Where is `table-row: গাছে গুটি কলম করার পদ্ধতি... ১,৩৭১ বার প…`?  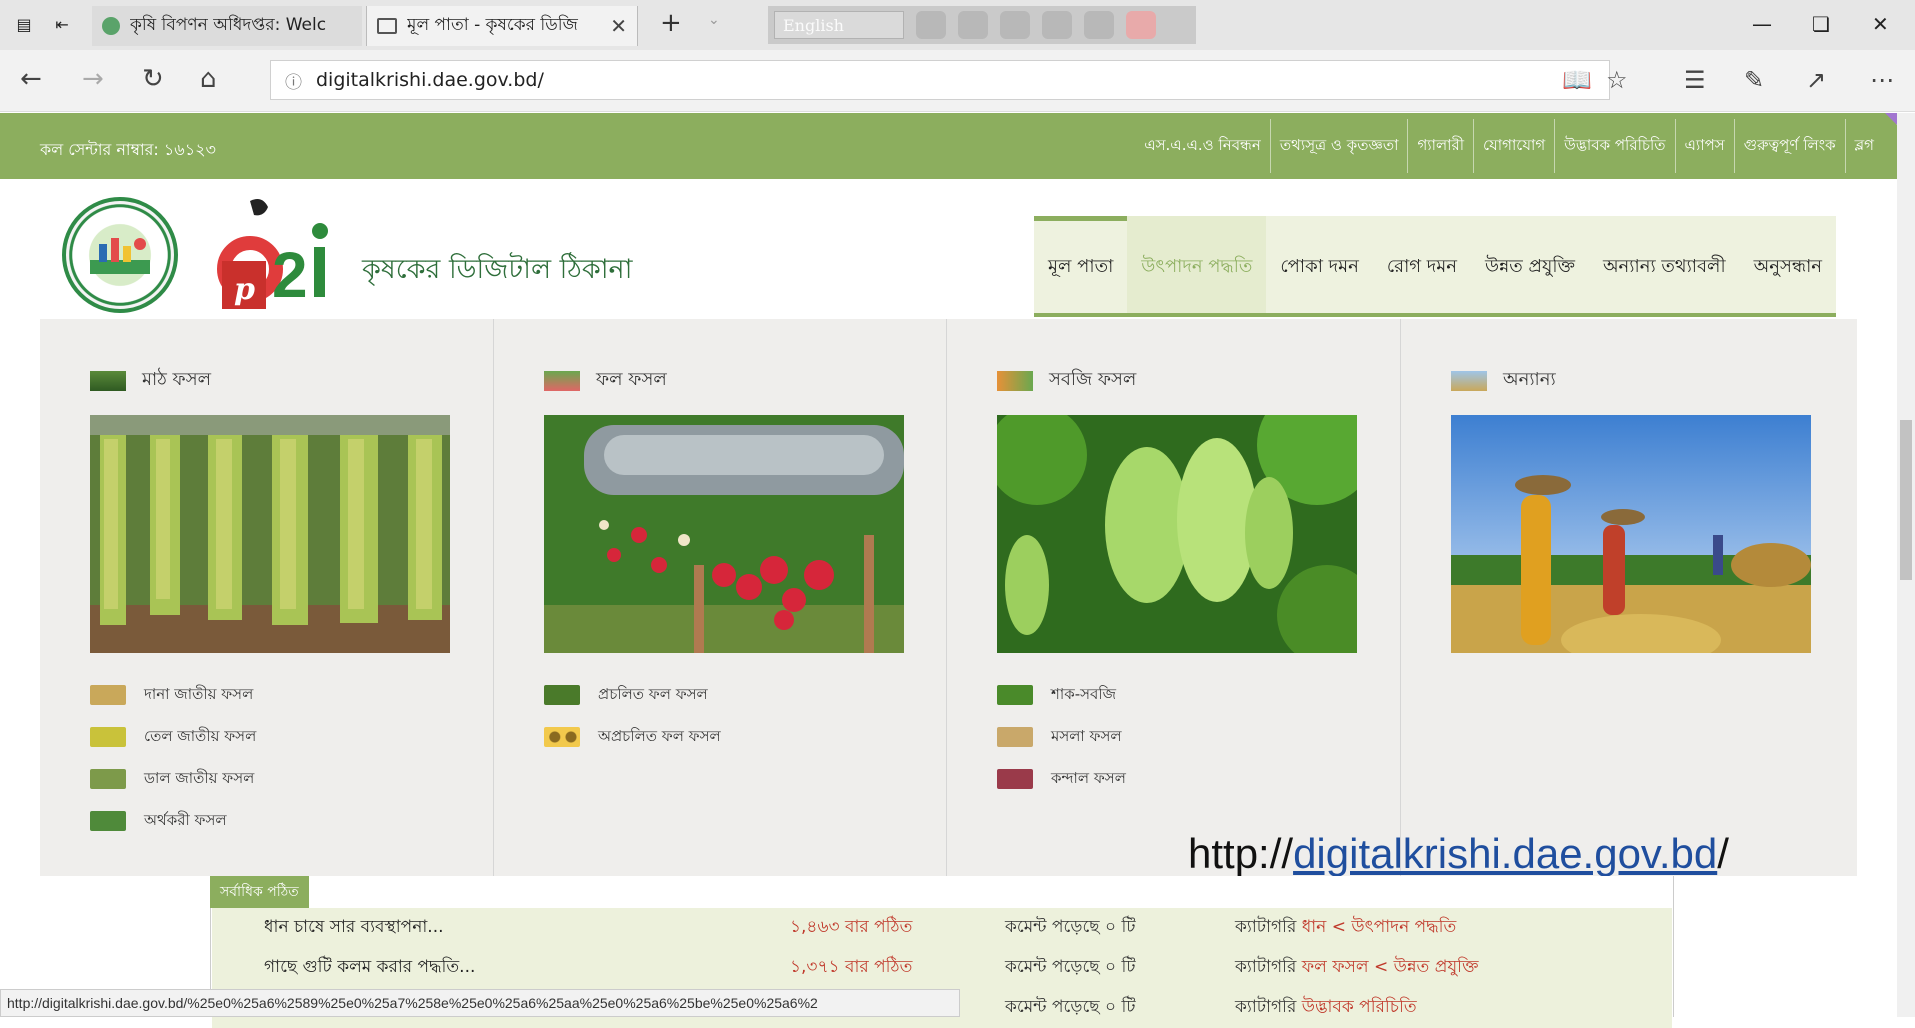 table-row: গাছে গুটি কলম করার পদ্ধতি... ১,৩৭১ বার প… is located at coordinates (942, 968).